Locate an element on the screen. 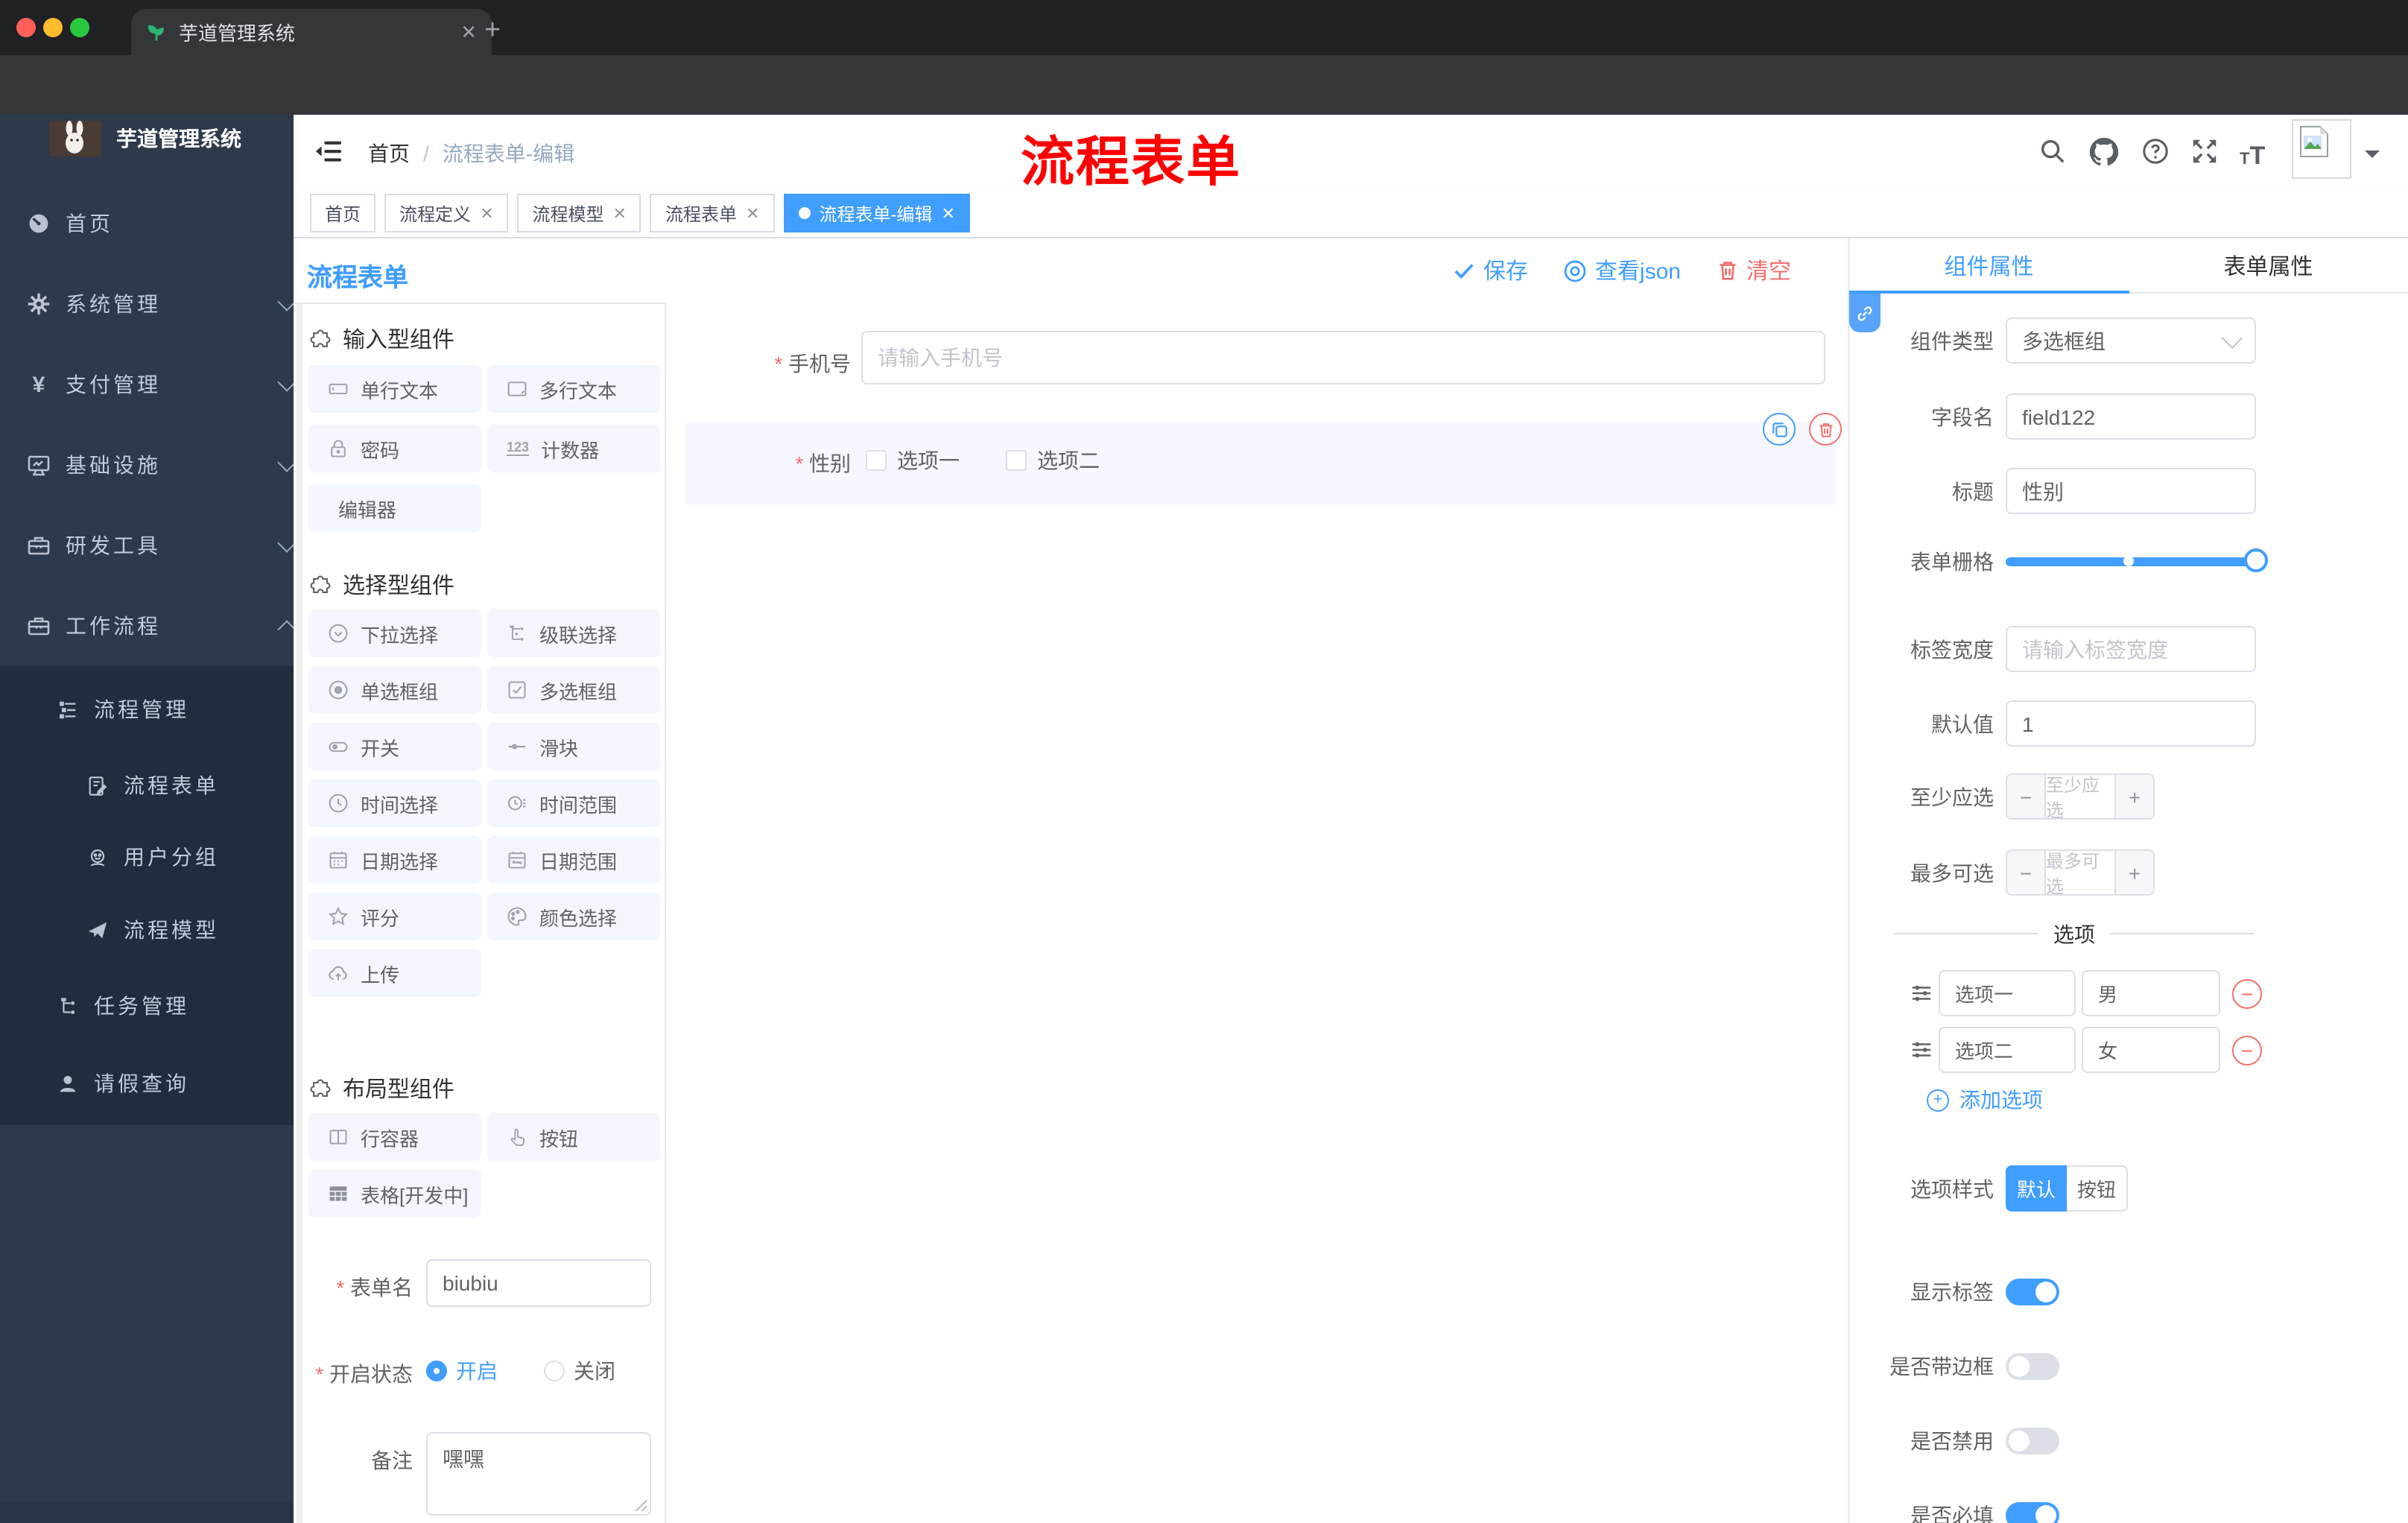 This screenshot has height=1523, width=2408. form-name-input: biubiu is located at coordinates (538, 1283).